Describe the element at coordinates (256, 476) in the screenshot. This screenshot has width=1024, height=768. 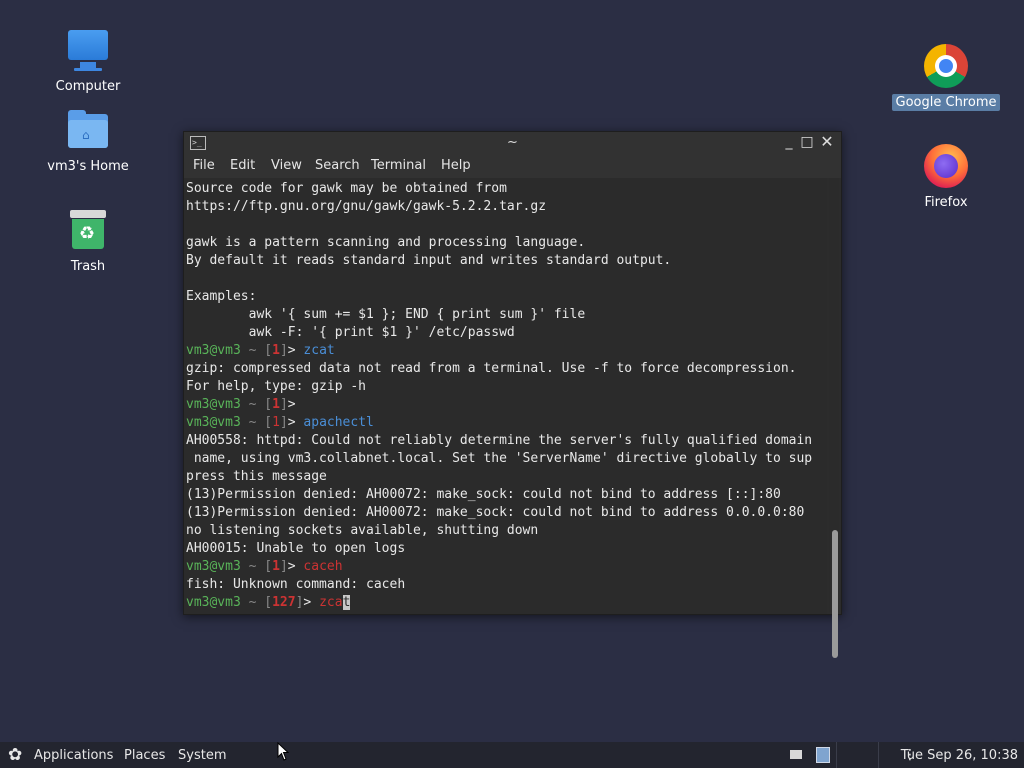
I see `output-line: press this message` at that location.